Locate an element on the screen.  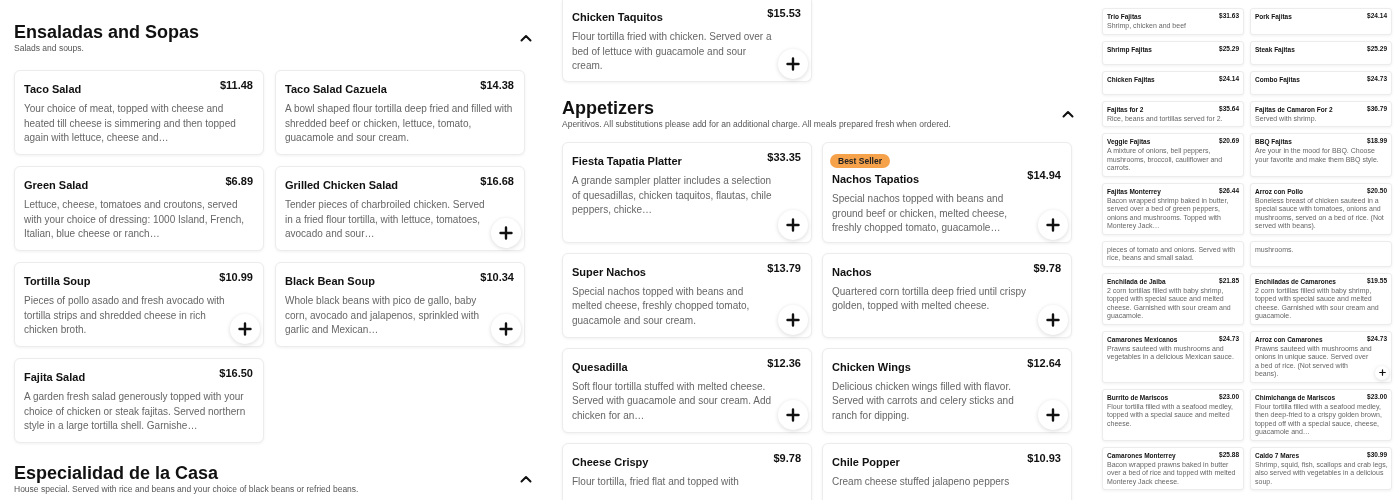
item-name: Fajita Salad is located at coordinates (55, 377).